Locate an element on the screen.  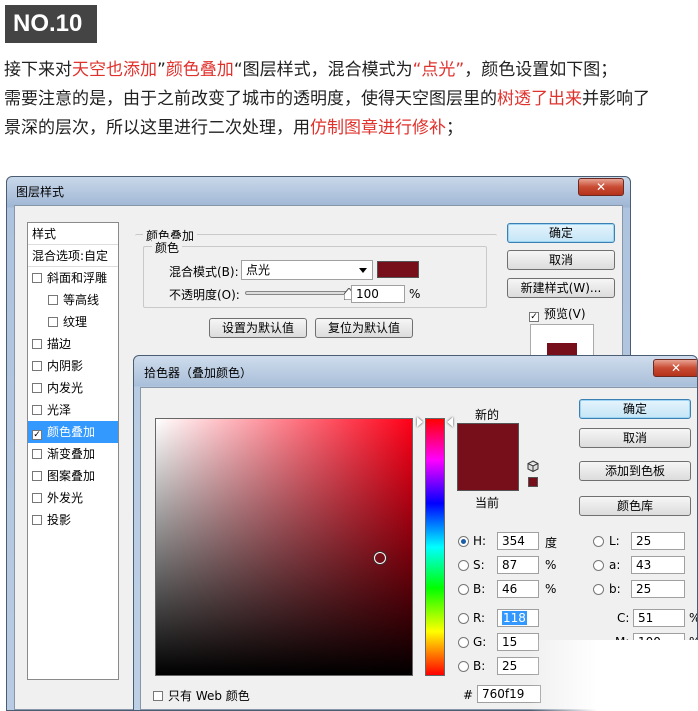
c-unit: % is located at coordinates (693, 618).